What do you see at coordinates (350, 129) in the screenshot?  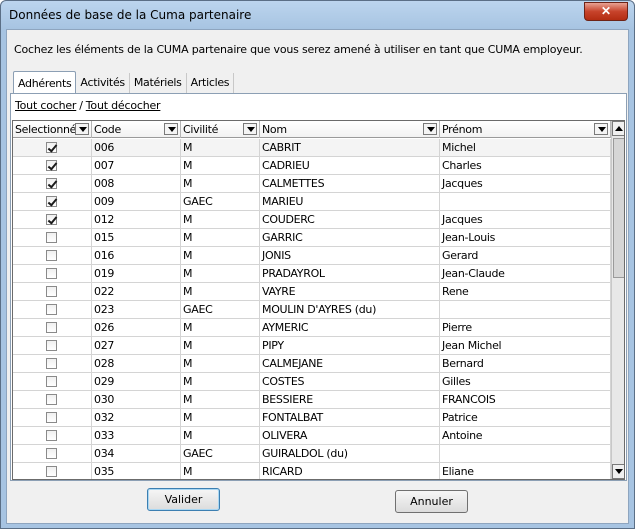 I see `column-header-nom: Nom` at bounding box center [350, 129].